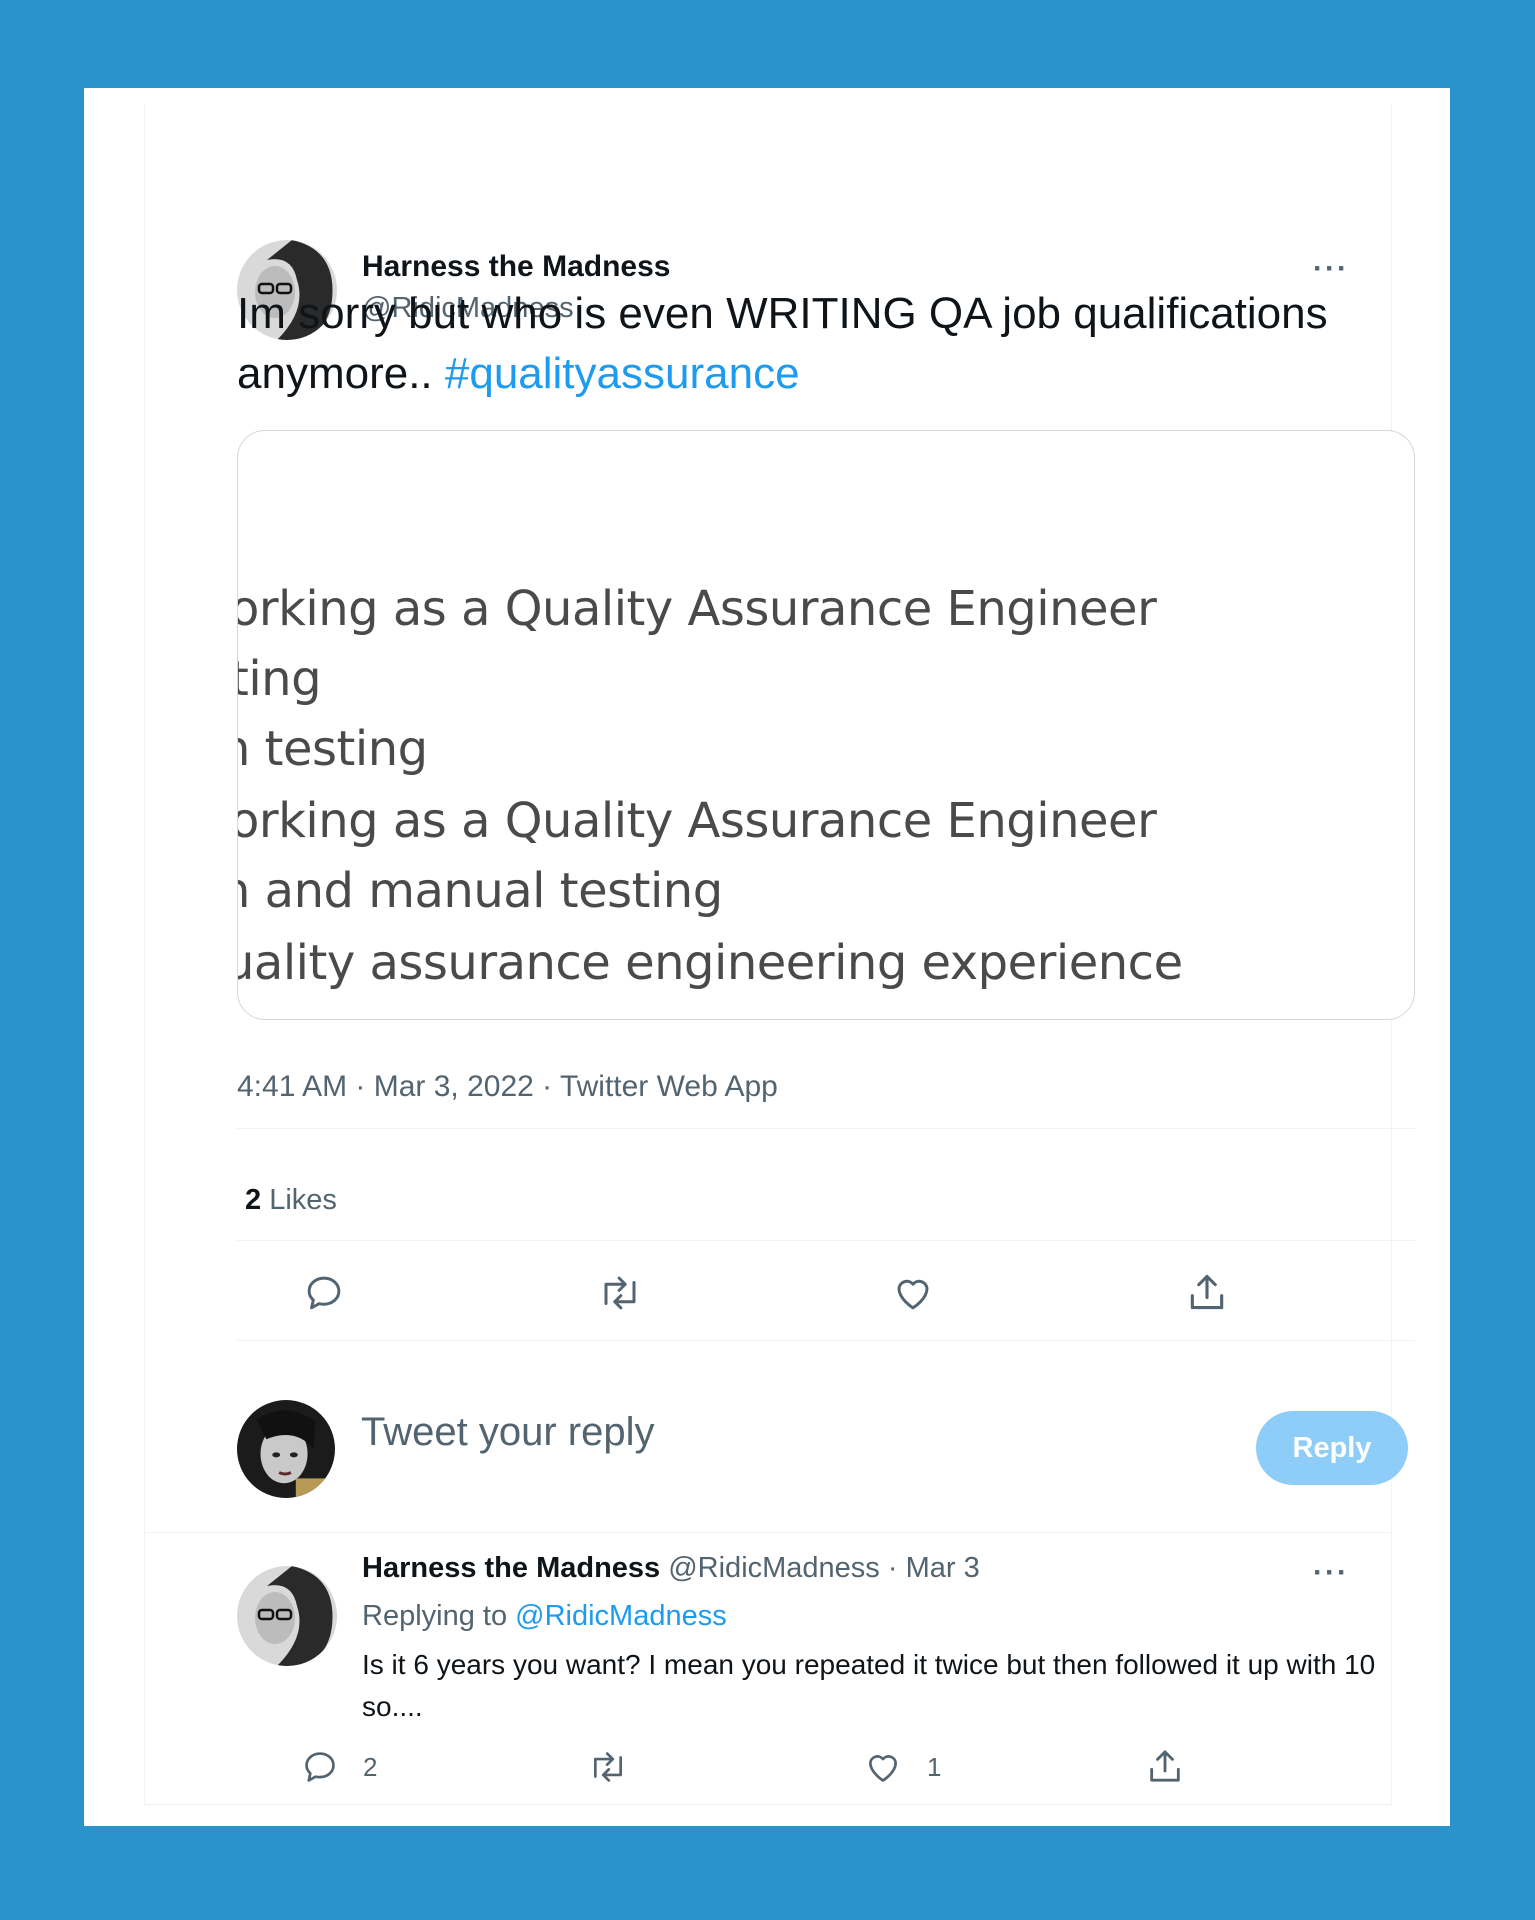  I want to click on reply-action-button, so click(324, 1293).